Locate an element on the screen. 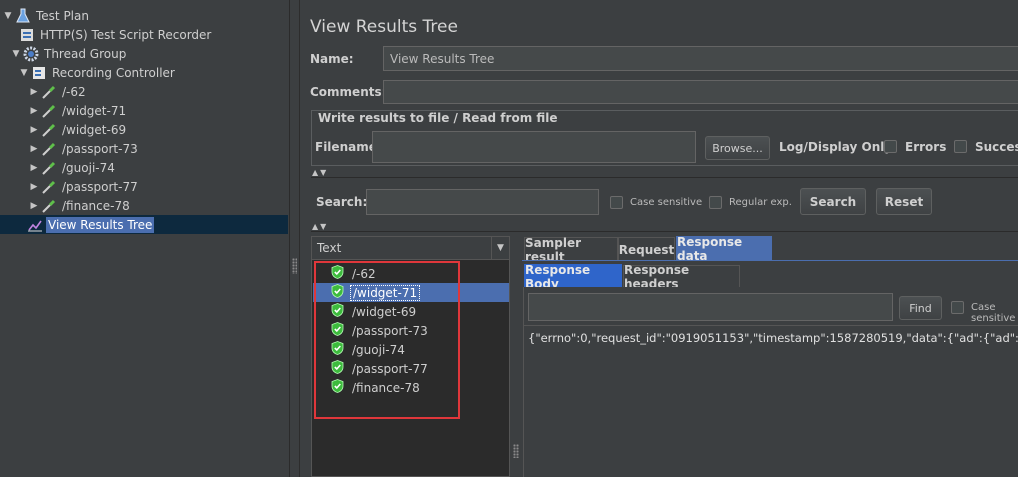  find-case-sensitive-label: Case sensitive is located at coordinates (993, 313).